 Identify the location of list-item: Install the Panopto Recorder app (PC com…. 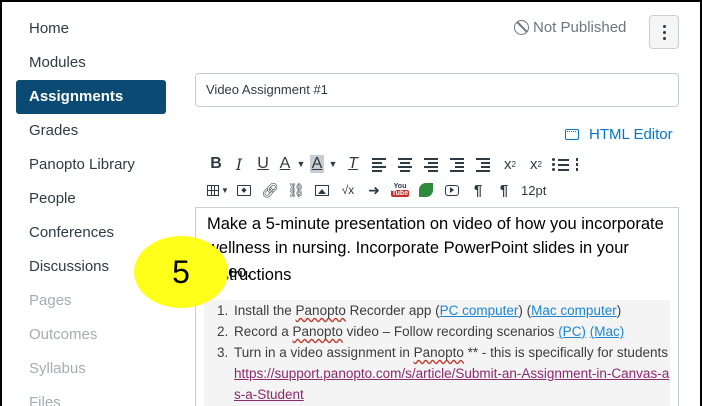
(451, 310).